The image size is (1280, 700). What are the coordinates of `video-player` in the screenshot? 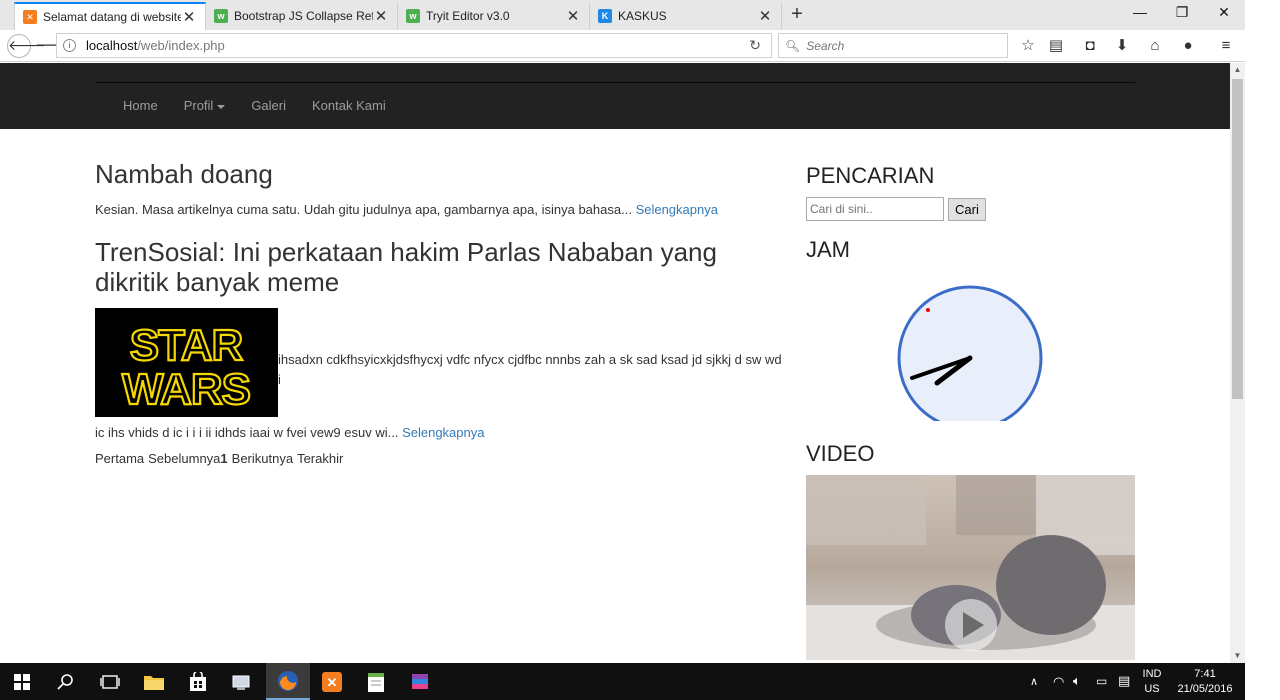 It's located at (970, 567).